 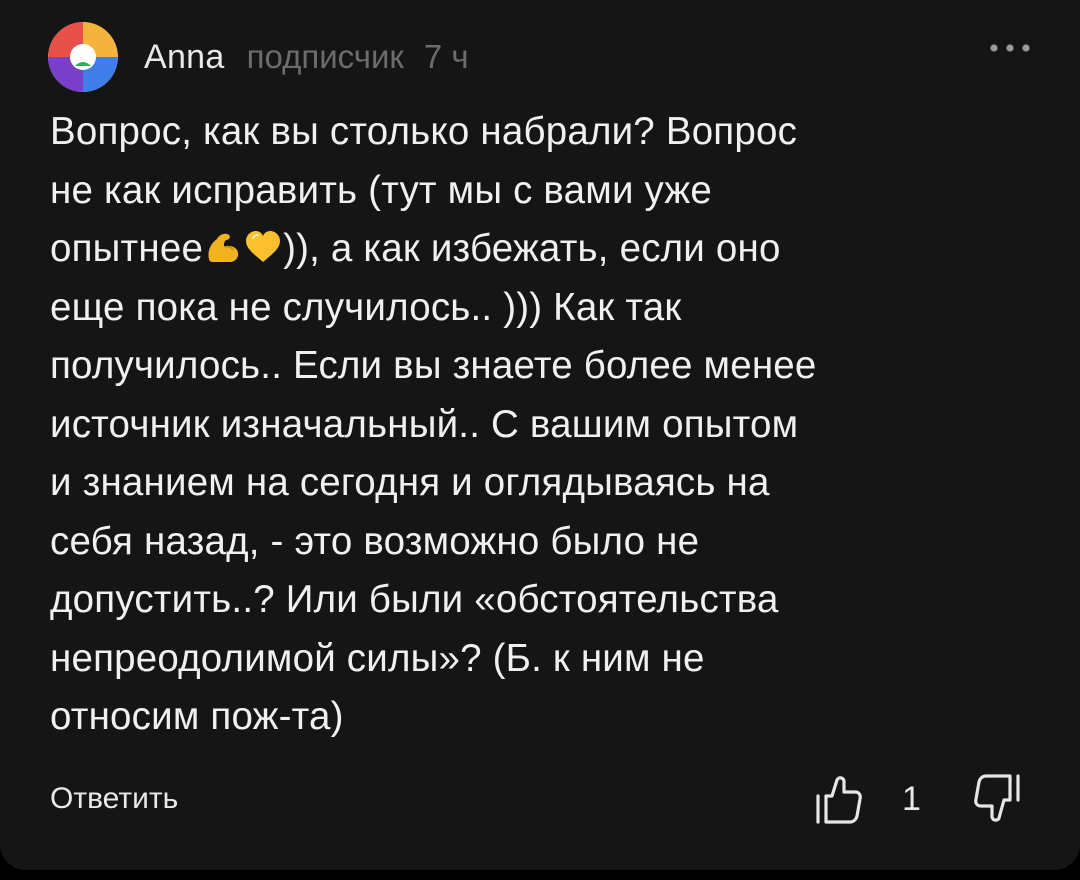 I want to click on comment-line: получилось.. Если вы знаете более менее, so click(x=433, y=365).